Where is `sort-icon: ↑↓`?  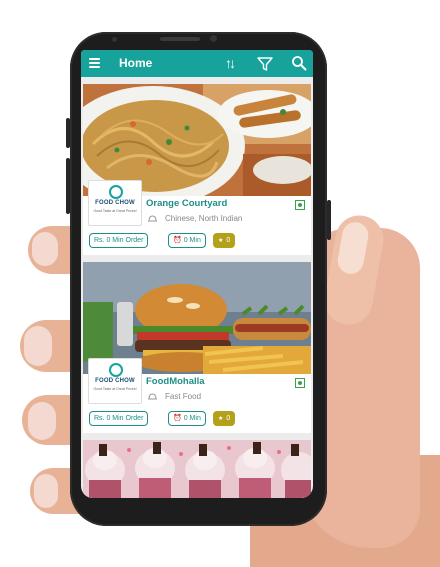
sort-icon: ↑↓ is located at coordinates (230, 63).